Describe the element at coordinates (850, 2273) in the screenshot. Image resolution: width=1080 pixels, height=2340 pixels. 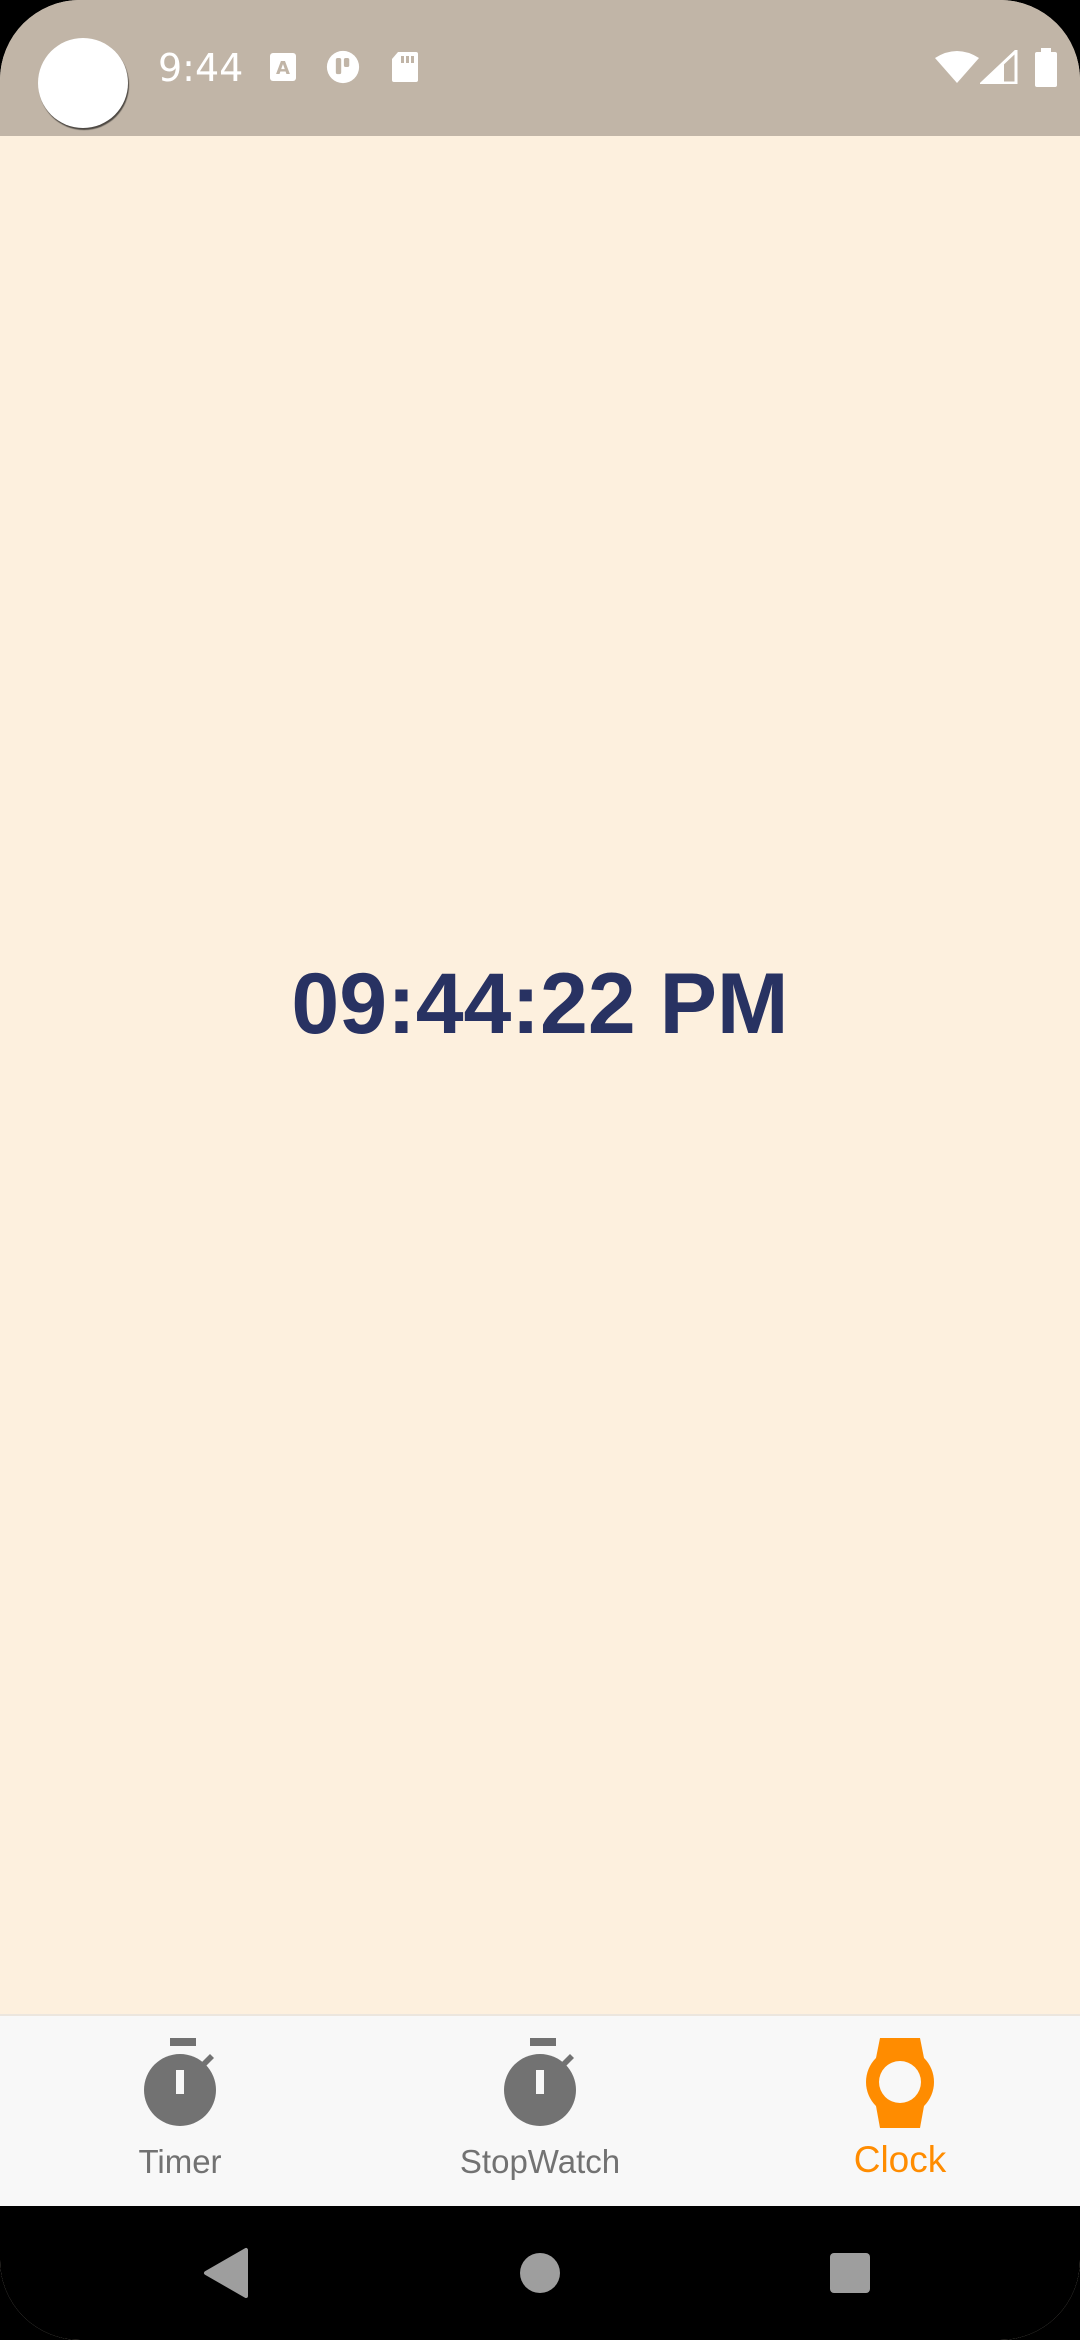
I see `recents-icon` at that location.